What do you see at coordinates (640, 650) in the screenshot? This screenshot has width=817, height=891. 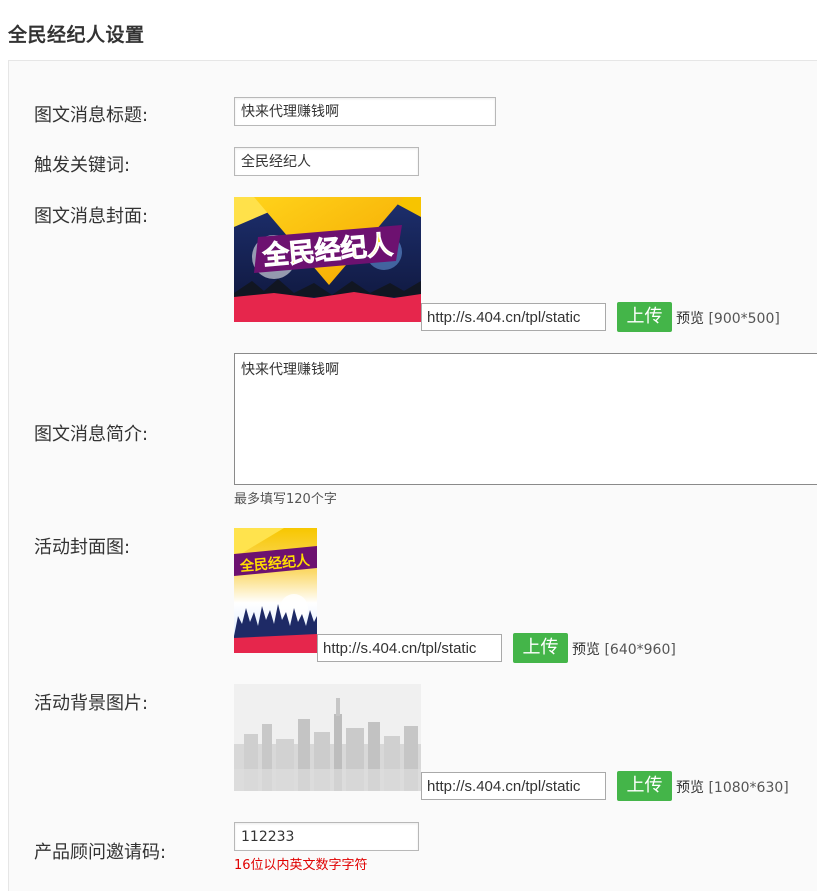 I see `activity-cover-preview-size: [640*960]` at bounding box center [640, 650].